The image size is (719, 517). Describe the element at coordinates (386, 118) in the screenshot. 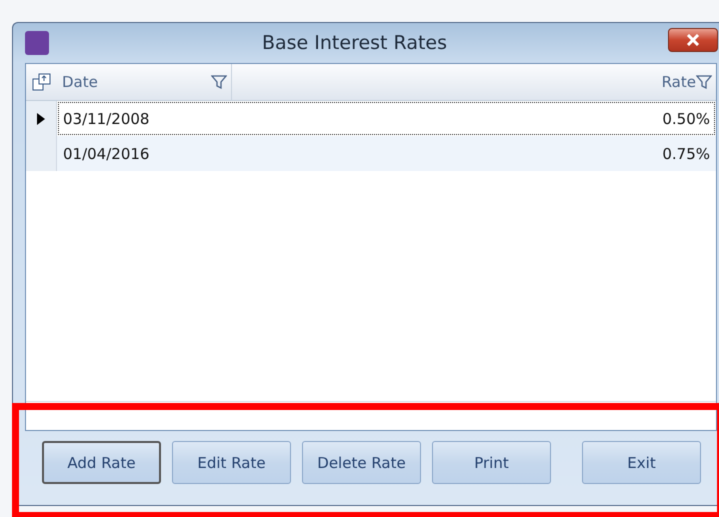

I see `grid-row: 03/11/2008 0.50%` at that location.